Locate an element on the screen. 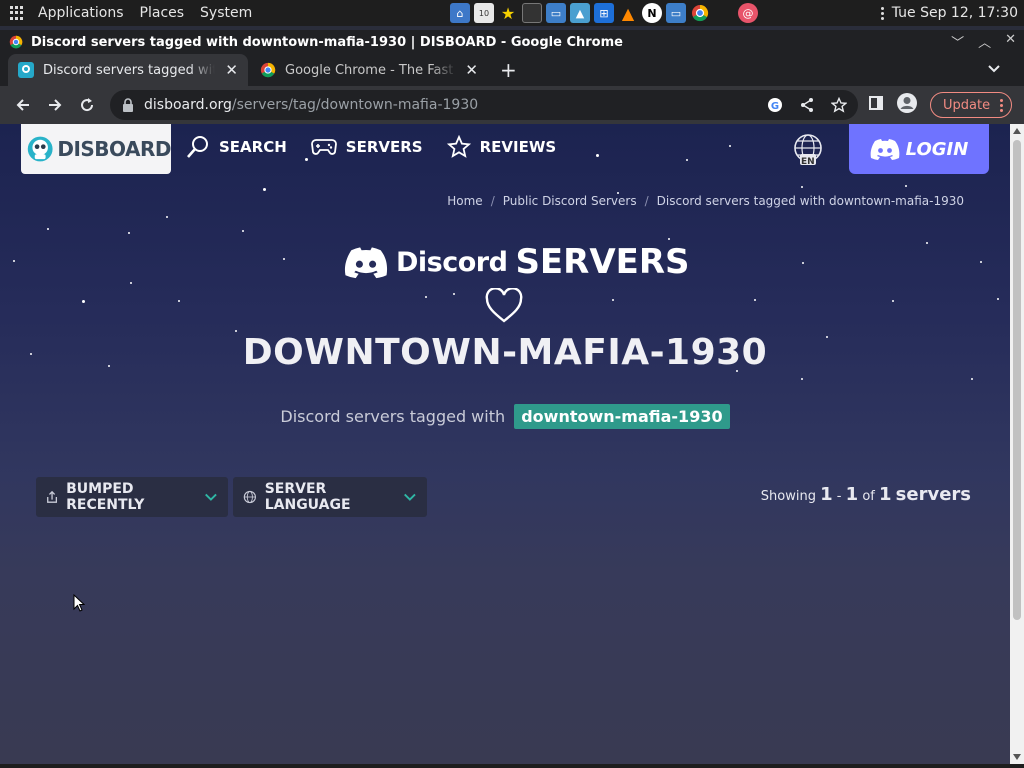  results-count: Showing 1 - 1 of 1 servers is located at coordinates (866, 494).